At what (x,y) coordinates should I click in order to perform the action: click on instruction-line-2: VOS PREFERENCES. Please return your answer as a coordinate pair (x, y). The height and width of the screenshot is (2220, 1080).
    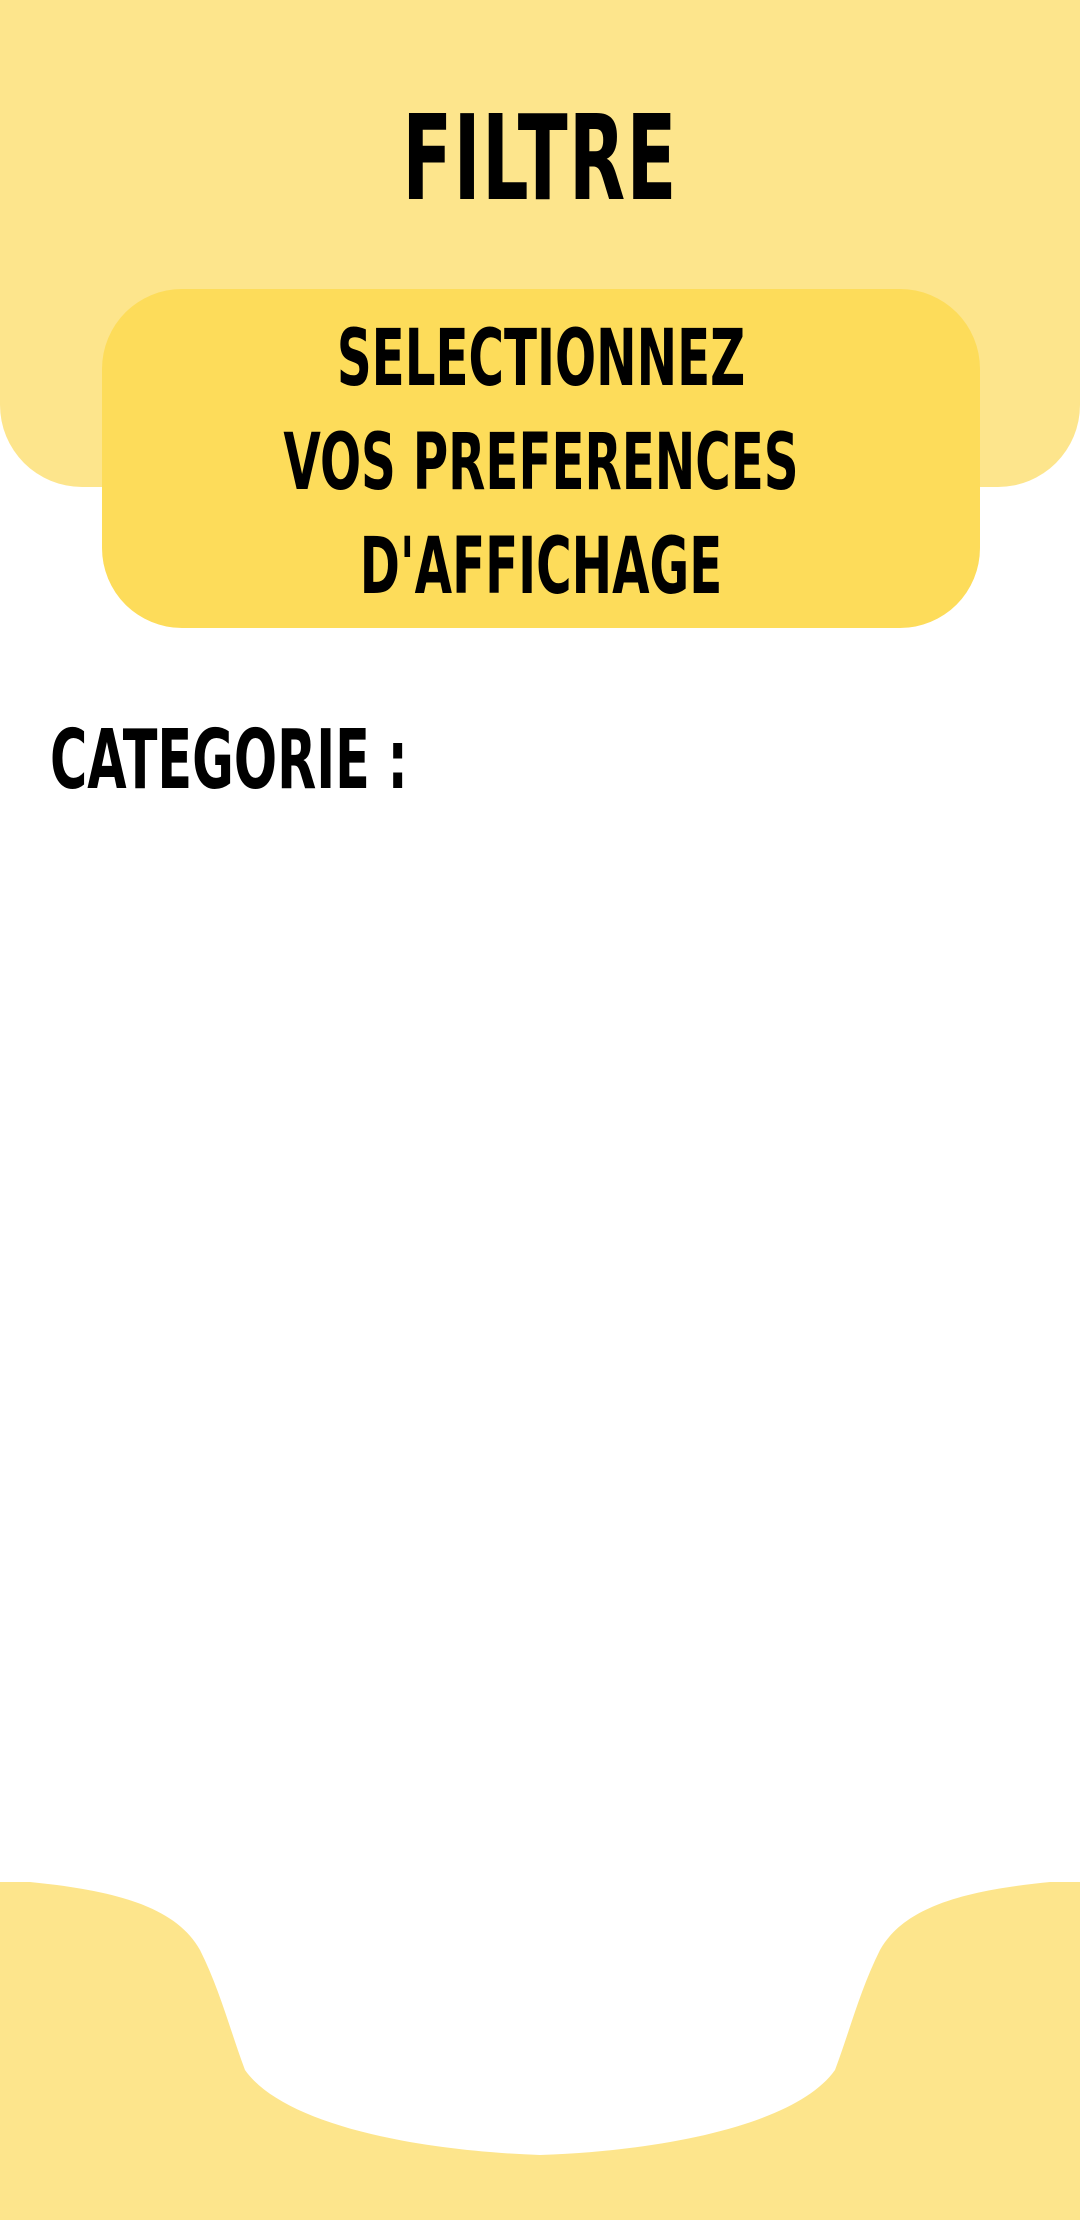
    Looking at the image, I should click on (541, 463).